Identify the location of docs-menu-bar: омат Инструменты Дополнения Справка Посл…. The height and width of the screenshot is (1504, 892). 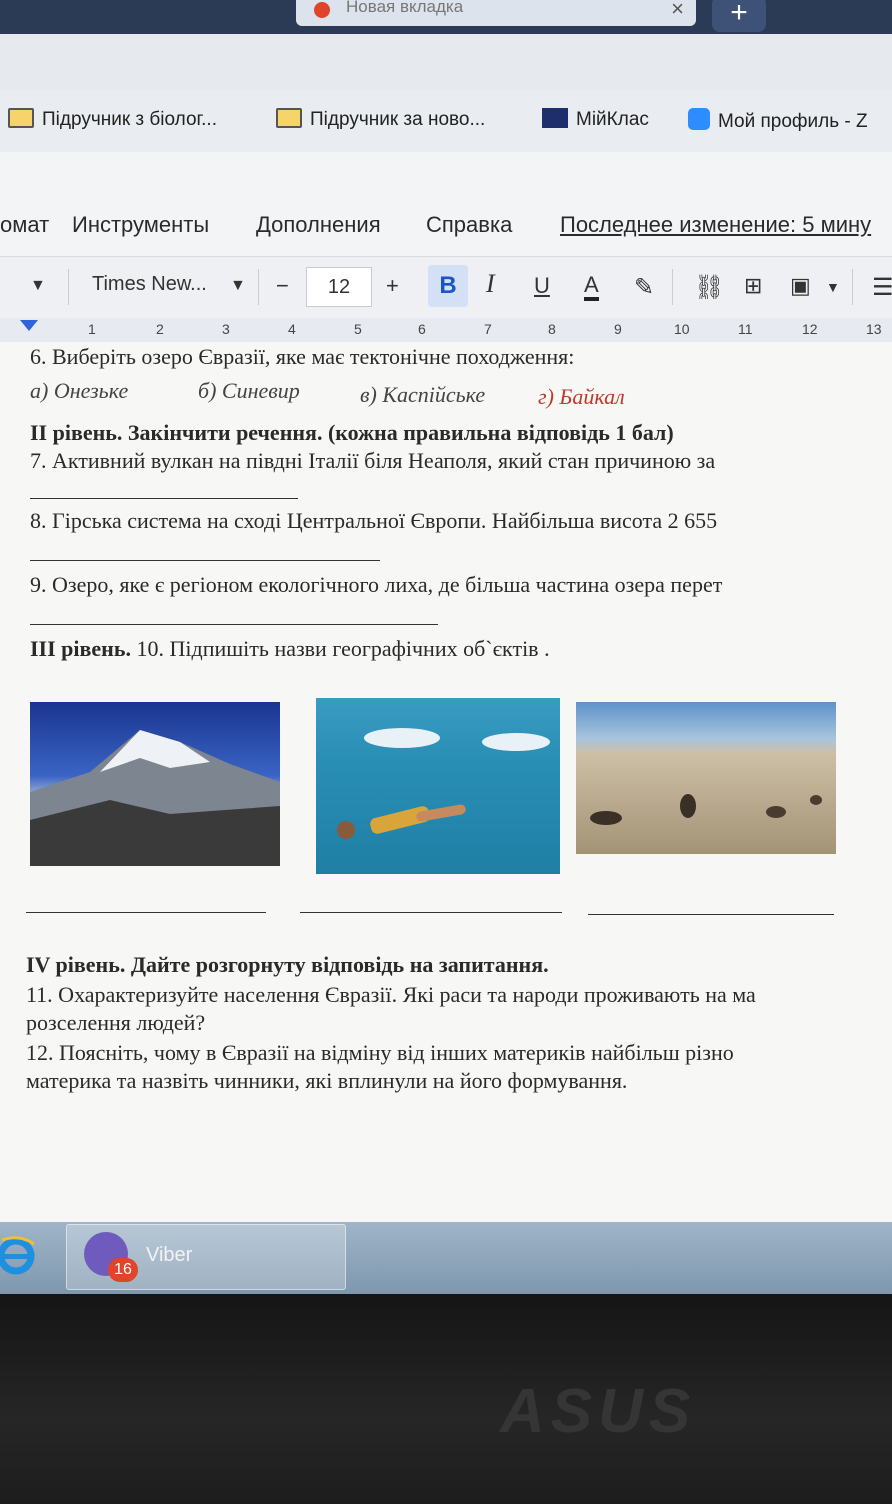
(446, 204).